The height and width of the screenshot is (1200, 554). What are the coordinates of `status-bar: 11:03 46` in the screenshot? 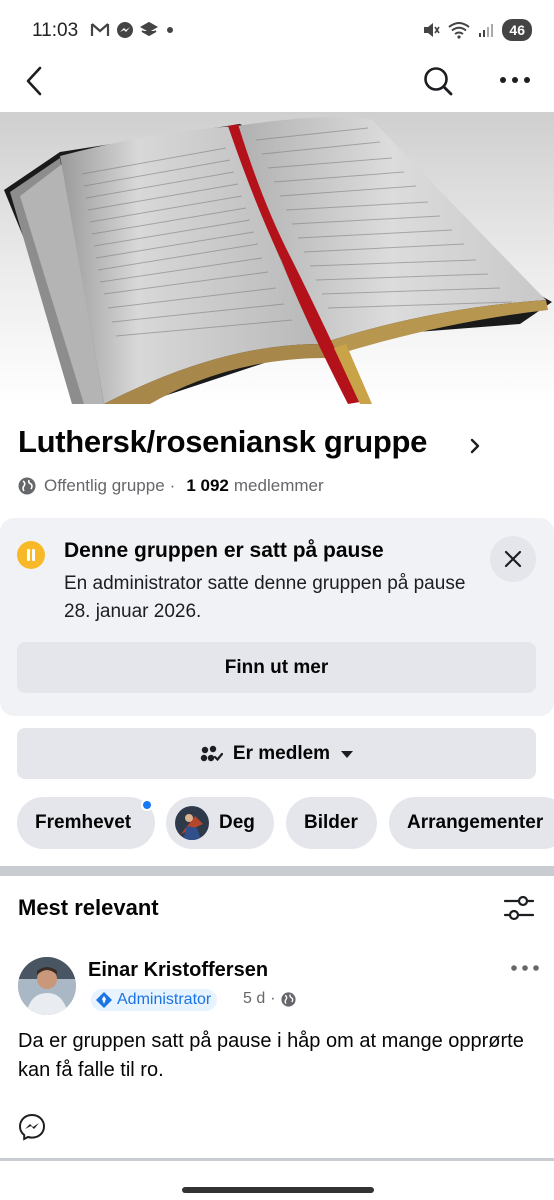 It's located at (277, 31).